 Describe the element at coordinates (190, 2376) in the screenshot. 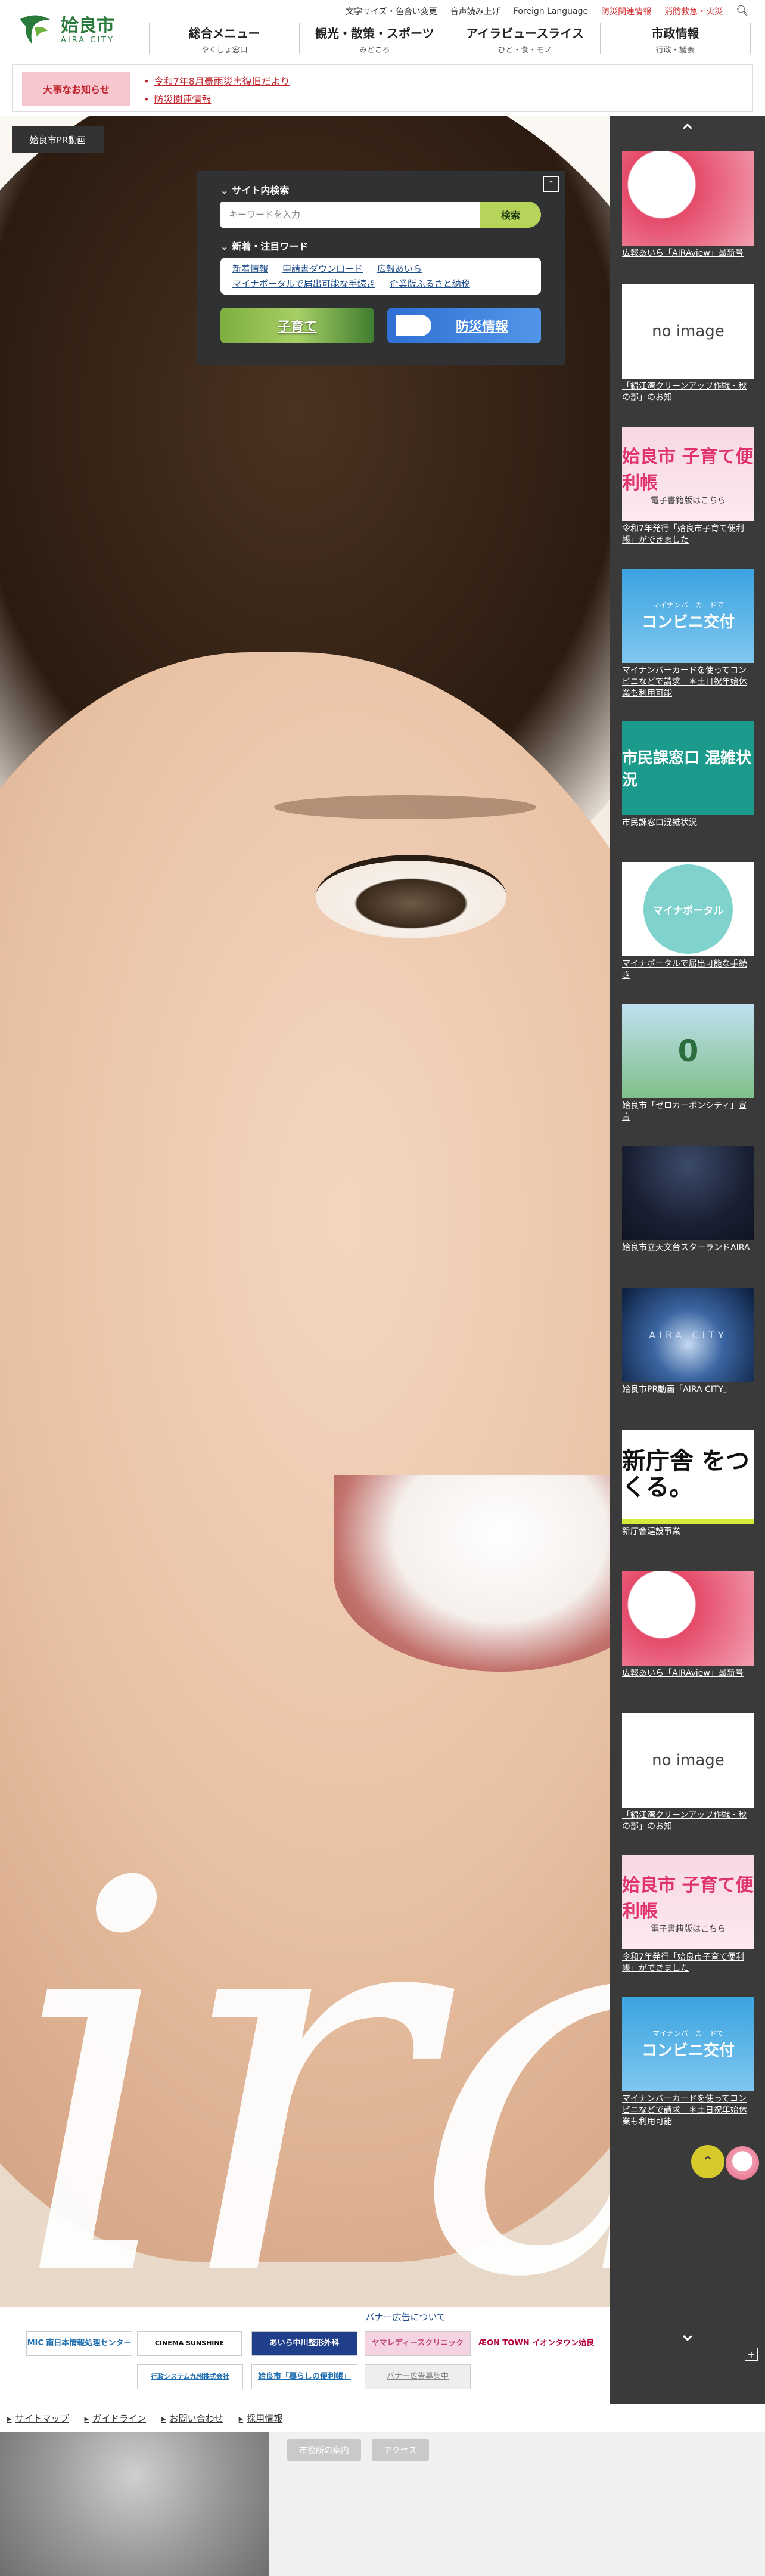

I see `banner-ad: 行政システム九州株式会社` at that location.